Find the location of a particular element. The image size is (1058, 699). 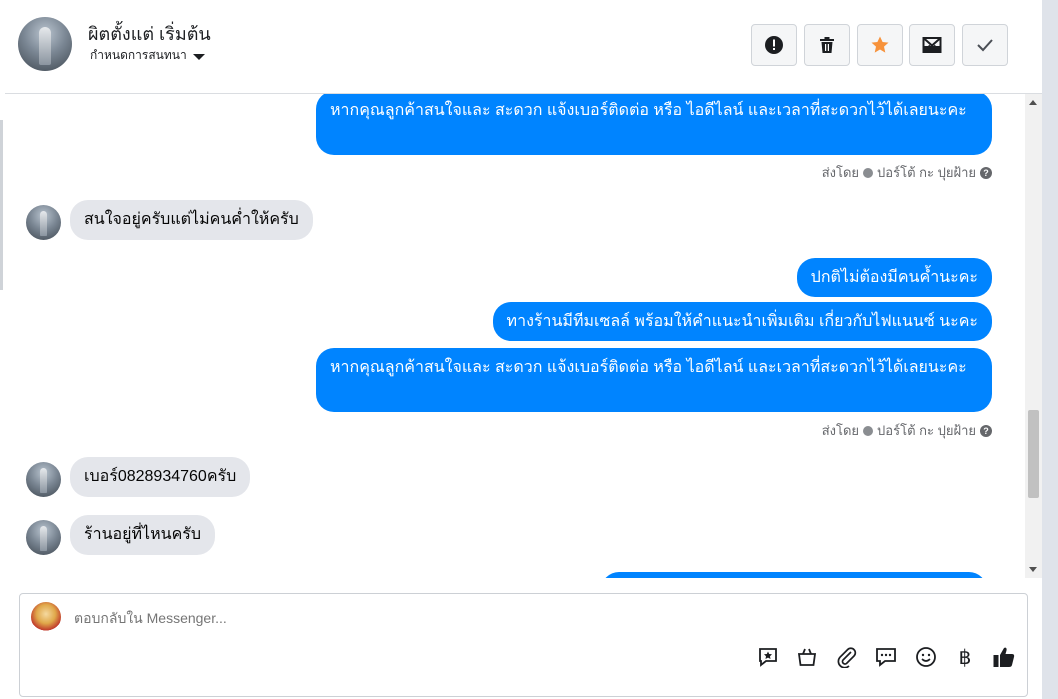

shop-button is located at coordinates (807, 657).